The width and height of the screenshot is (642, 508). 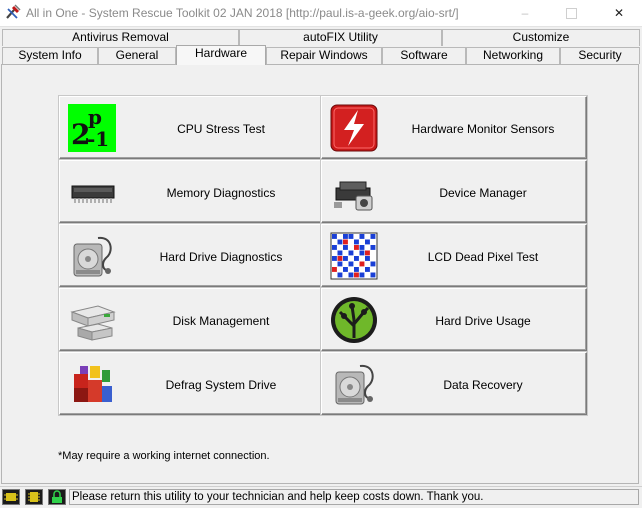 What do you see at coordinates (340, 37) in the screenshot?
I see `tab-autofix-utility: autoFIX Utility` at bounding box center [340, 37].